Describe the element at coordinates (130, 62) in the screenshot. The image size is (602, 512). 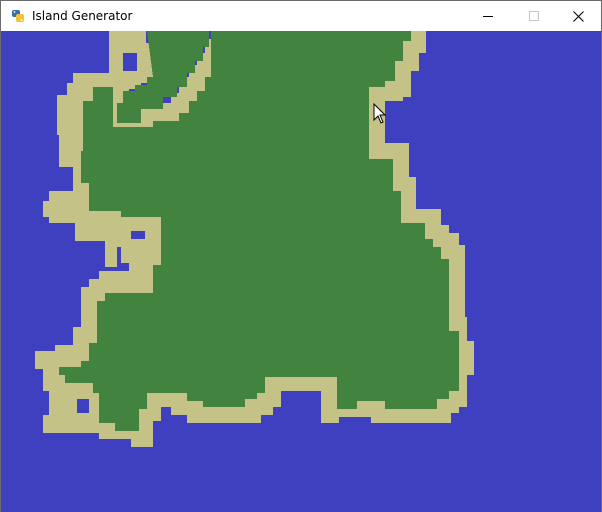
I see `inlet` at that location.